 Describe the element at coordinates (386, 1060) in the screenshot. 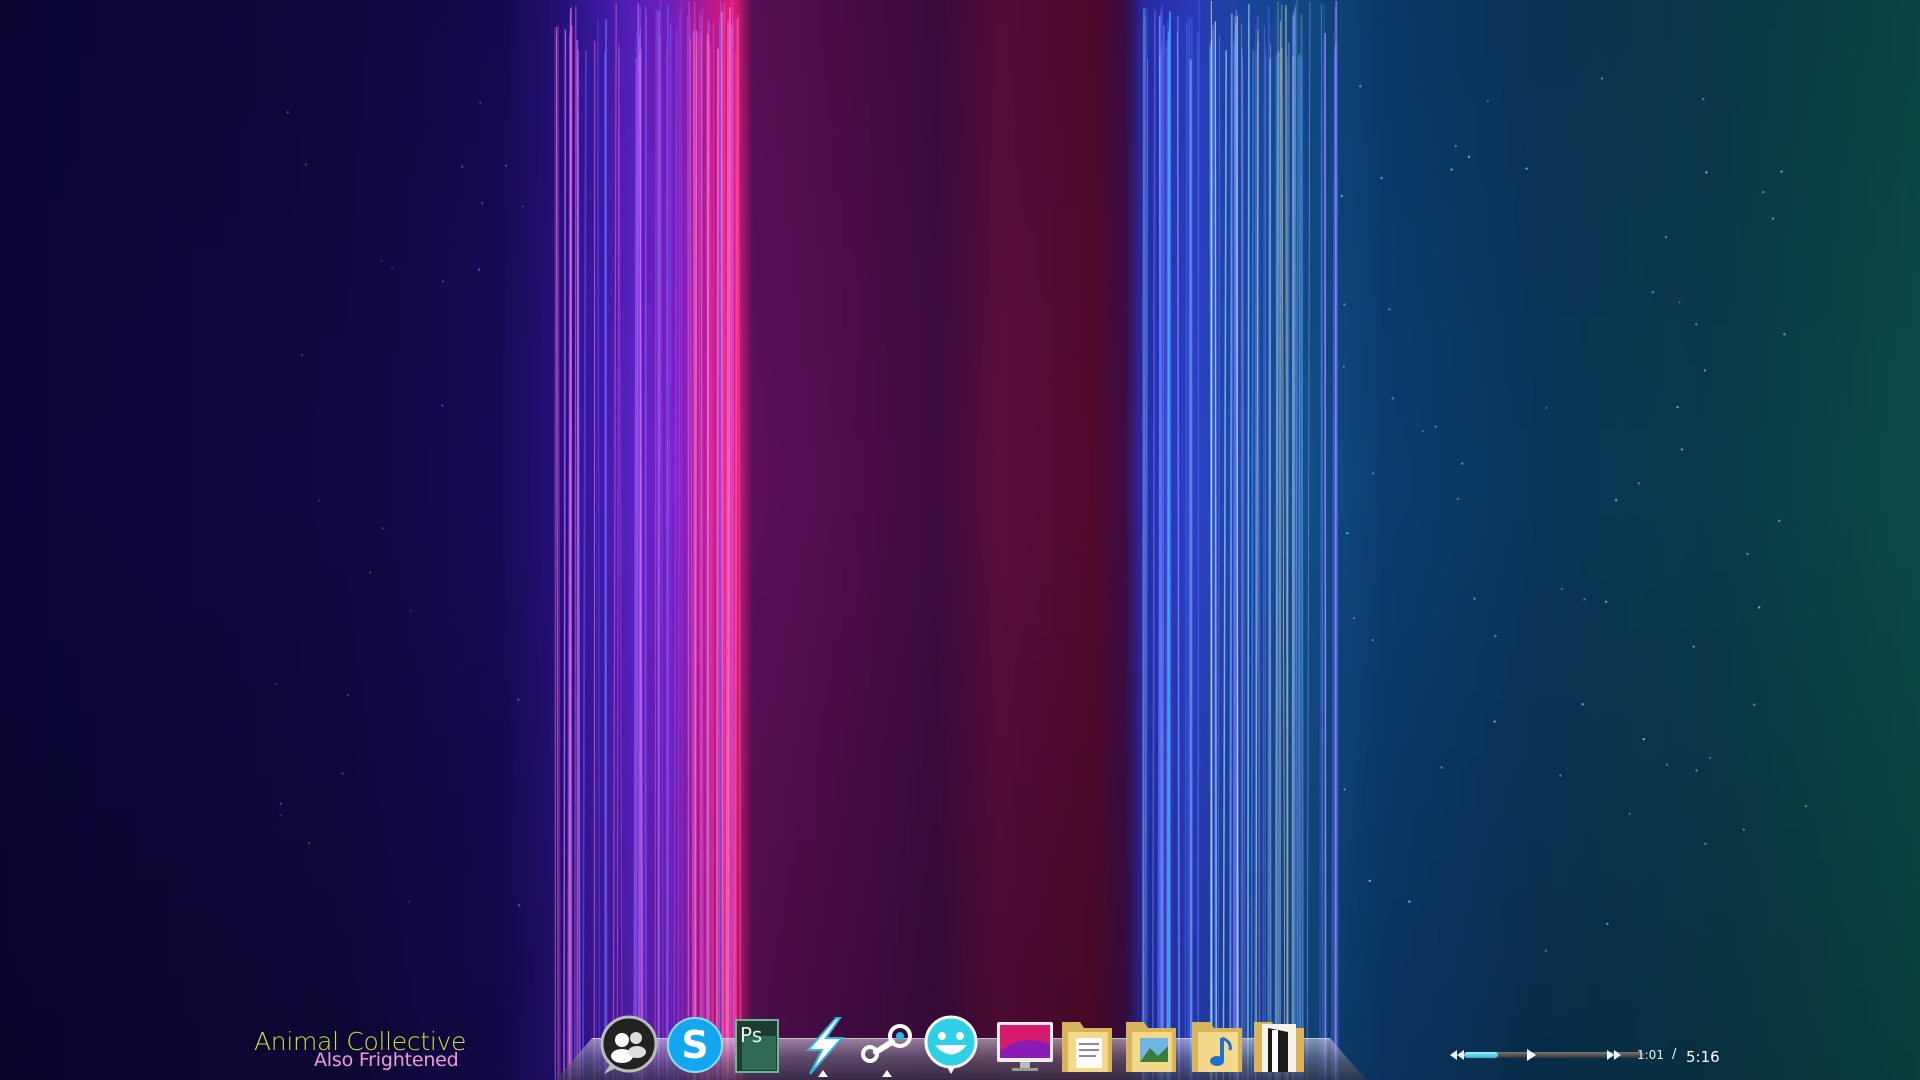

I see `now-playing-track: Also Frightened` at that location.